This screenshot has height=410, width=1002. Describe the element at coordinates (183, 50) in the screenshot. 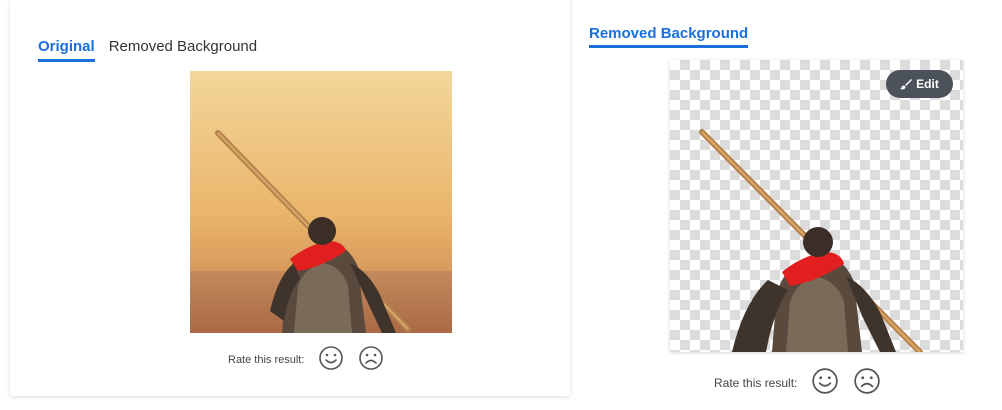

I see `tab-removed-background: Removed Background` at that location.